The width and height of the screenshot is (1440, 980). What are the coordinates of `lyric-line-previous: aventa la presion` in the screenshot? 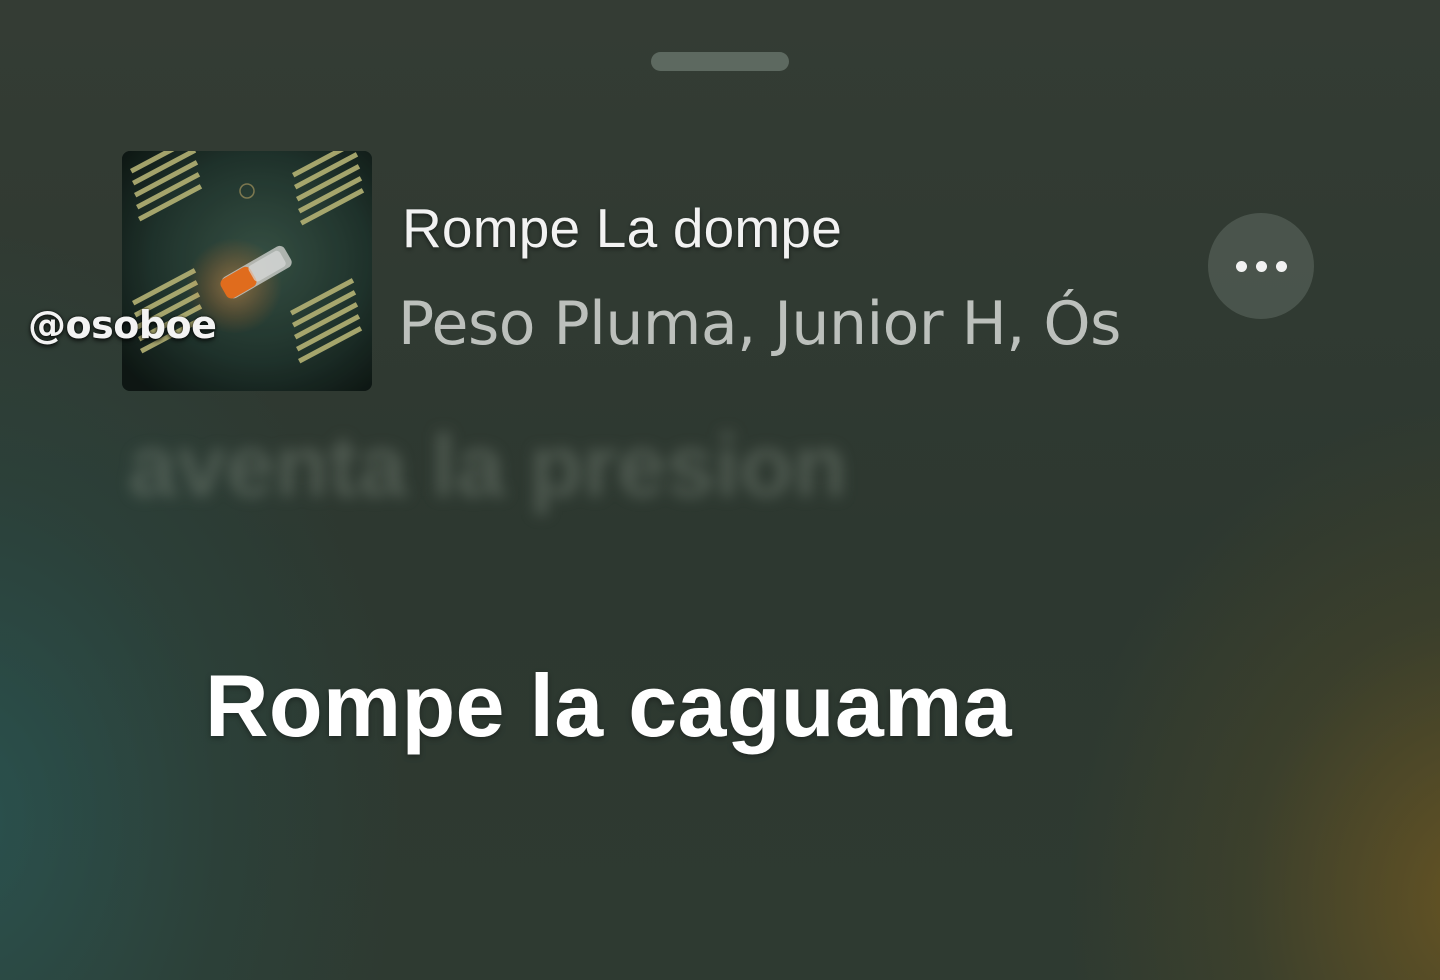 It's located at (487, 466).